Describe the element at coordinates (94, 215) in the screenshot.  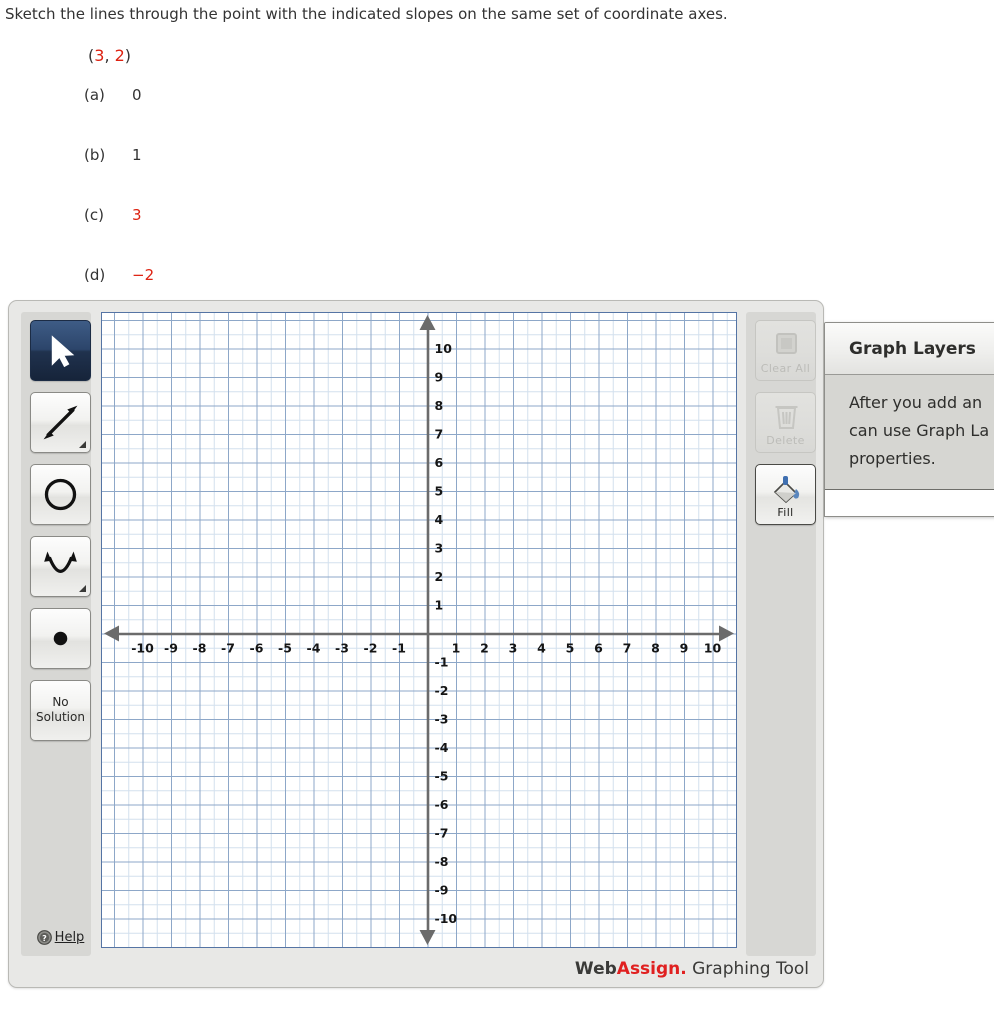
I see `part-c-label: (c)` at that location.